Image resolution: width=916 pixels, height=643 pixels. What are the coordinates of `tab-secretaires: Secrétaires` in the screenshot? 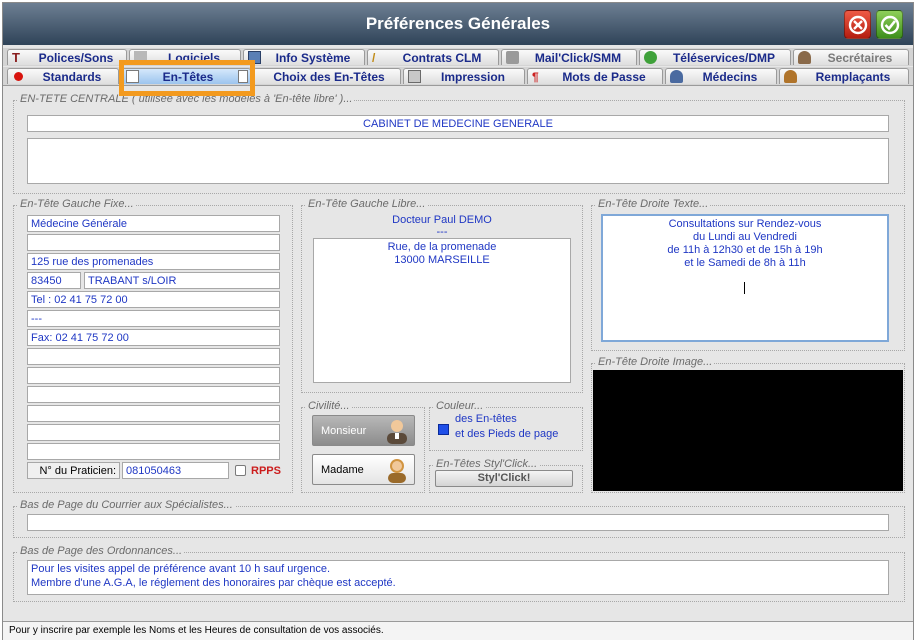 It's located at (851, 57).